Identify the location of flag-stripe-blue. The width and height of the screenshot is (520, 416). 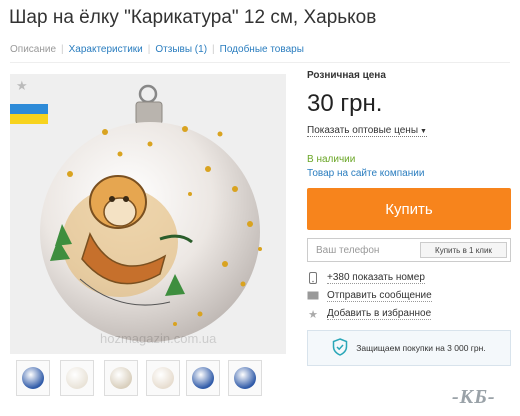
(29, 109).